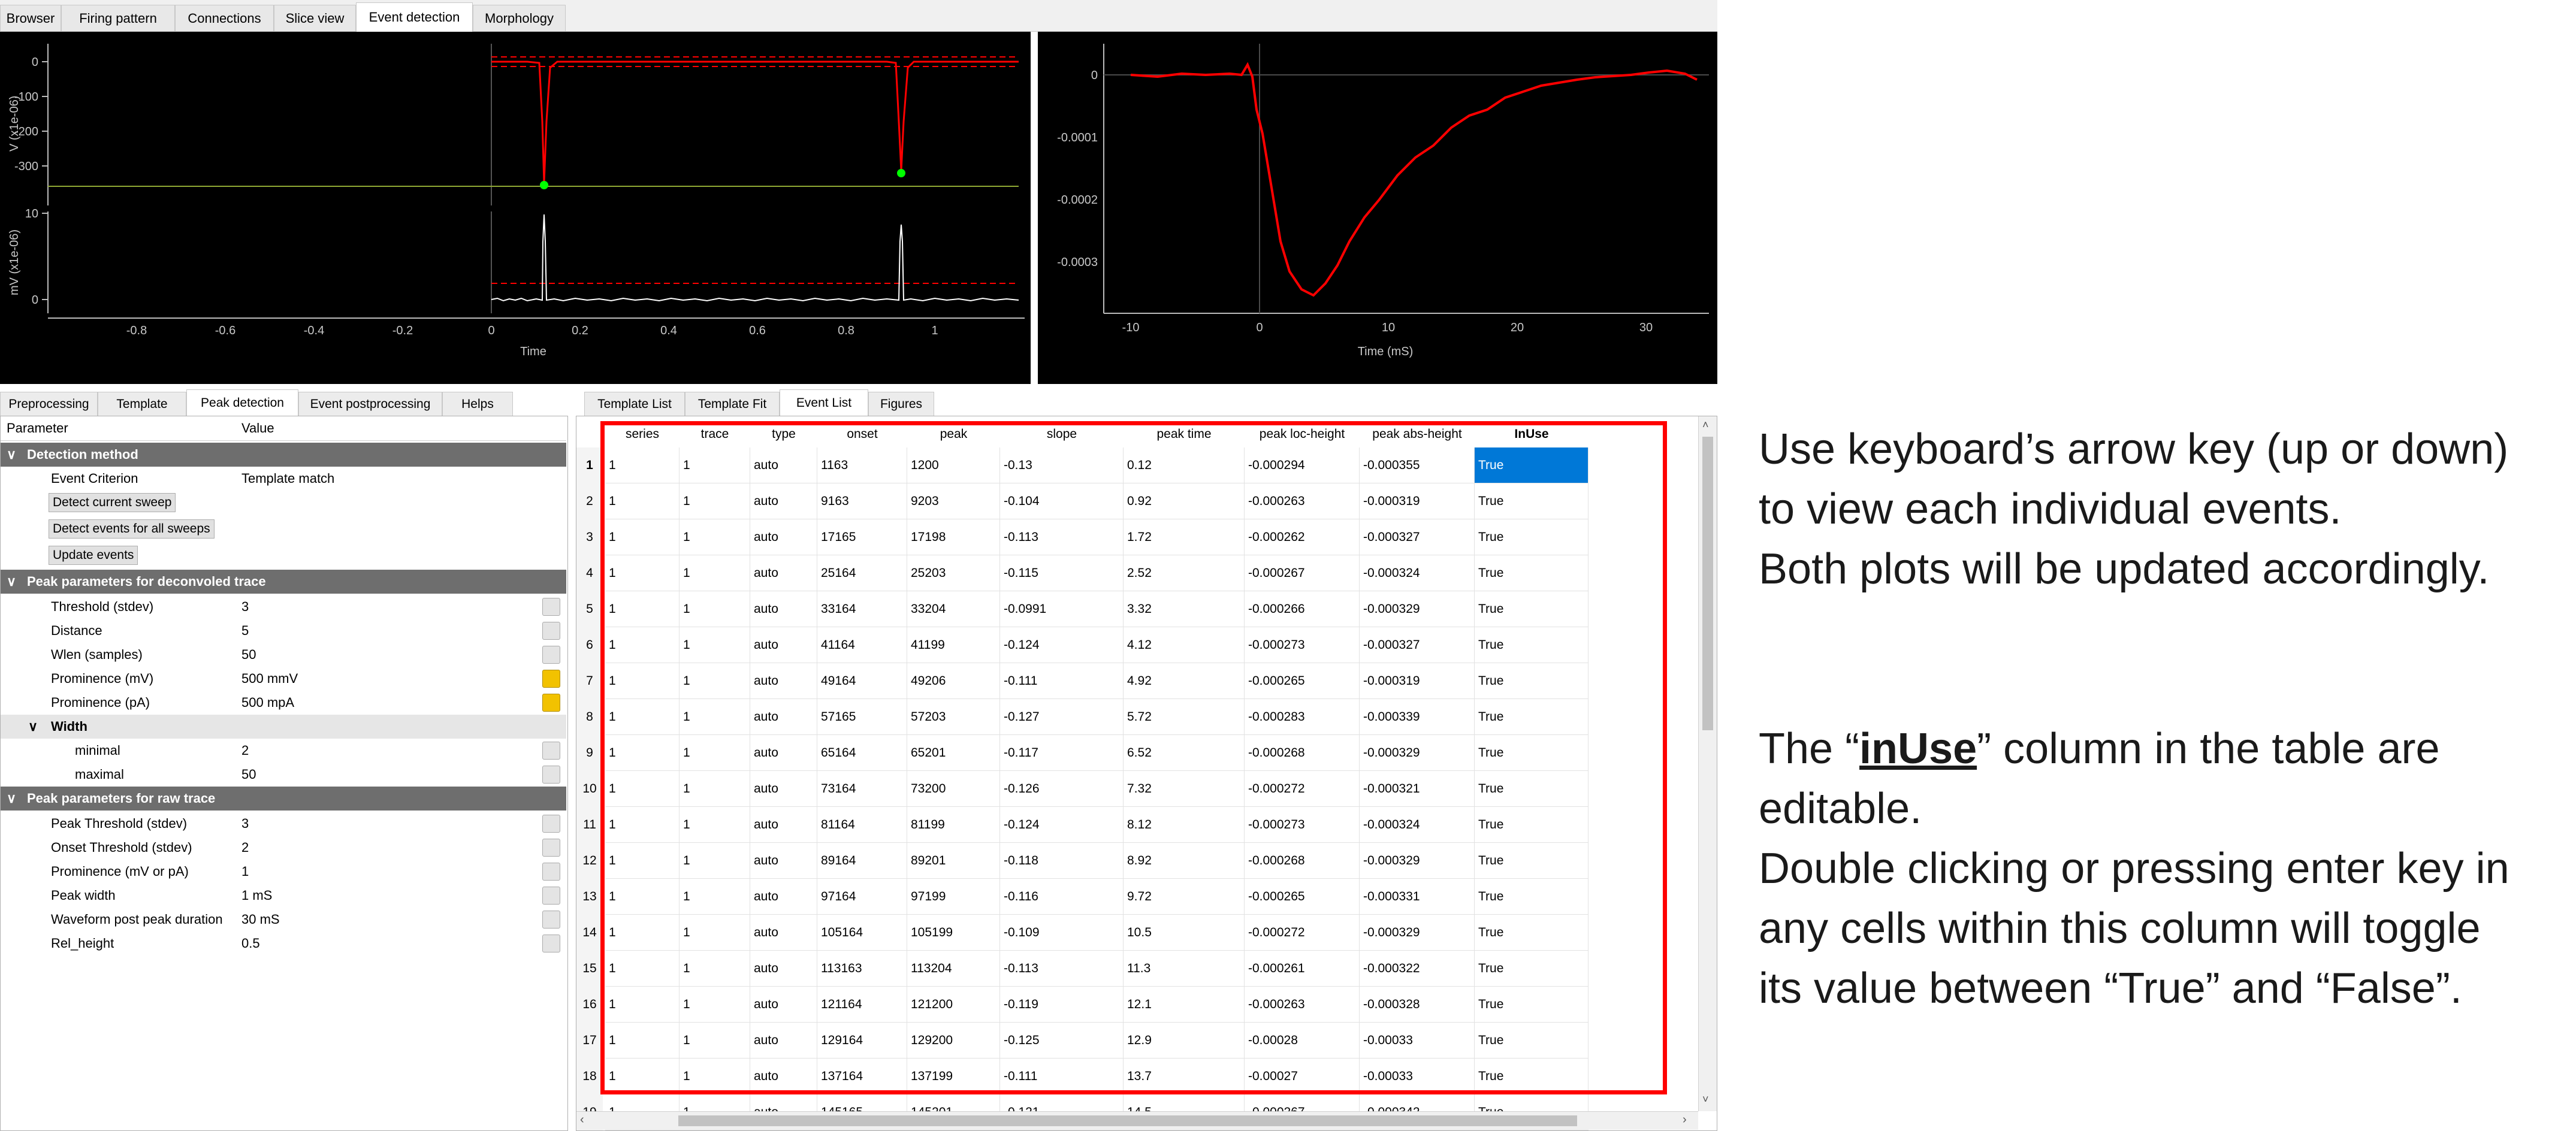 The width and height of the screenshot is (2576, 1131). What do you see at coordinates (954, 501) in the screenshot?
I see `table-cell: 9203` at bounding box center [954, 501].